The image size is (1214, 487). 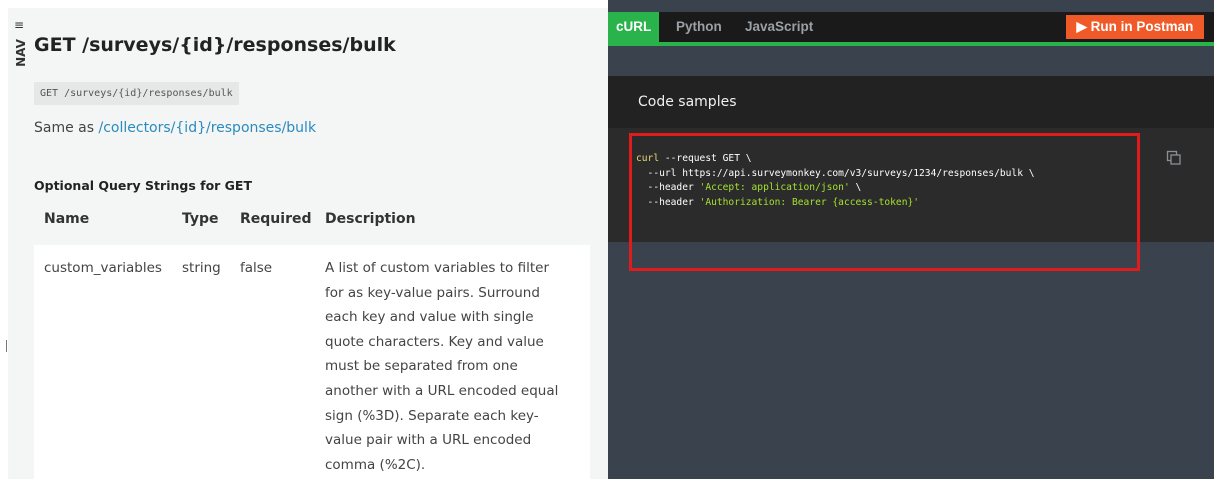 What do you see at coordinates (276, 219) in the screenshot?
I see `column-header-required: Required` at bounding box center [276, 219].